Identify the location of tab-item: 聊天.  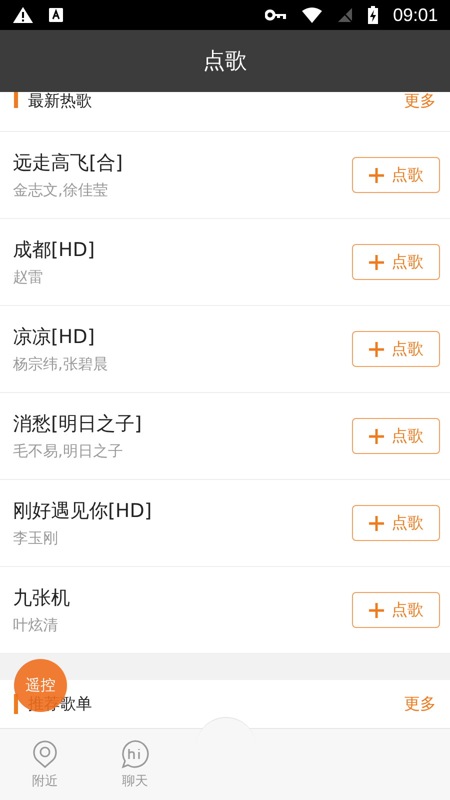
(135, 764).